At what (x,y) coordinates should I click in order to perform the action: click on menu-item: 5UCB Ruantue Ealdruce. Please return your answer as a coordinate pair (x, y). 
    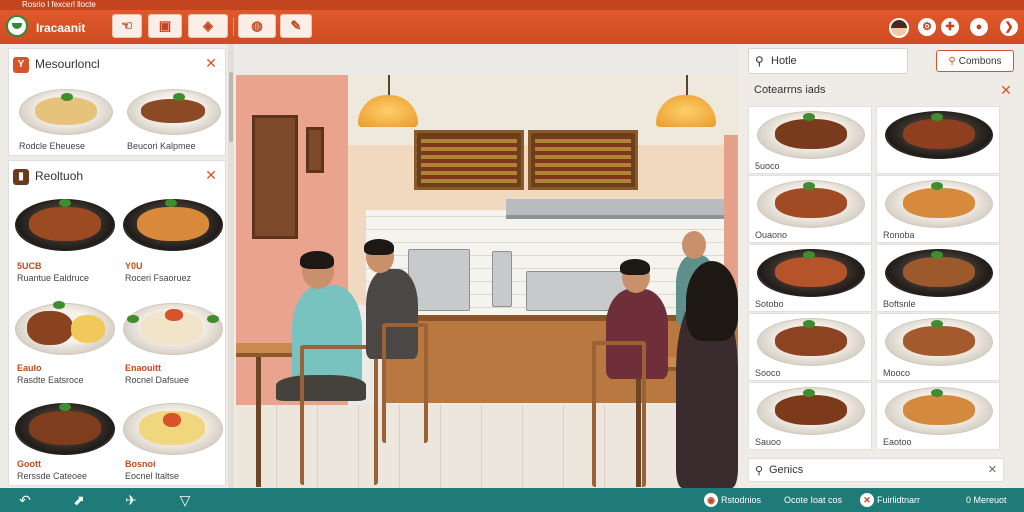
    Looking at the image, I should click on (65, 241).